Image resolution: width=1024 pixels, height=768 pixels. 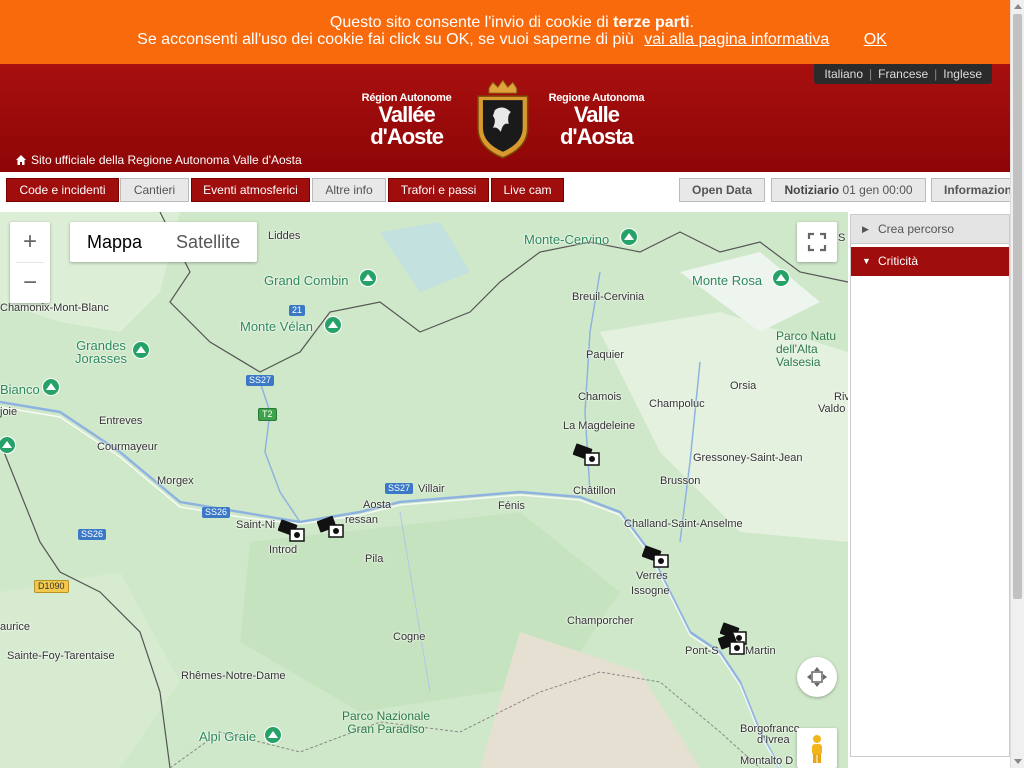 I want to click on notiziario-button: Notiziario 01 gen 00:00, so click(x=848, y=190).